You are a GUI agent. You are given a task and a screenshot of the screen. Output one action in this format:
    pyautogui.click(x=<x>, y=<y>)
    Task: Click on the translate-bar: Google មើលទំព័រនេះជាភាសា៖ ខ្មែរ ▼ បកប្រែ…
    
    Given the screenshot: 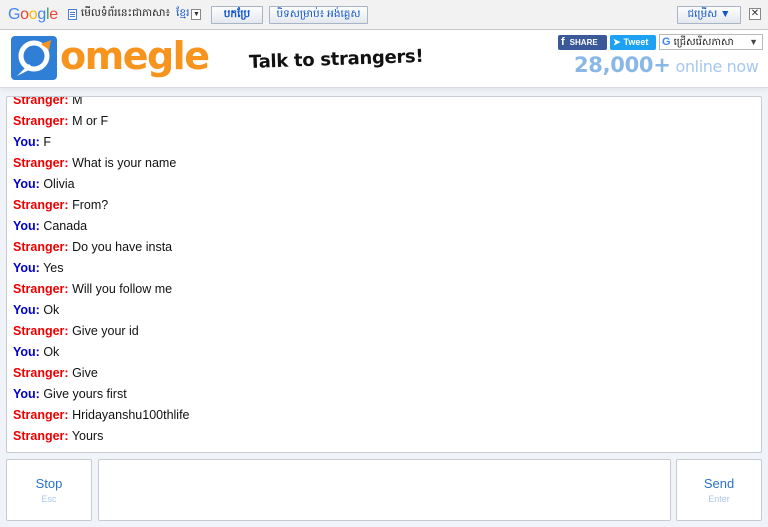 What is the action you would take?
    pyautogui.click(x=384, y=15)
    